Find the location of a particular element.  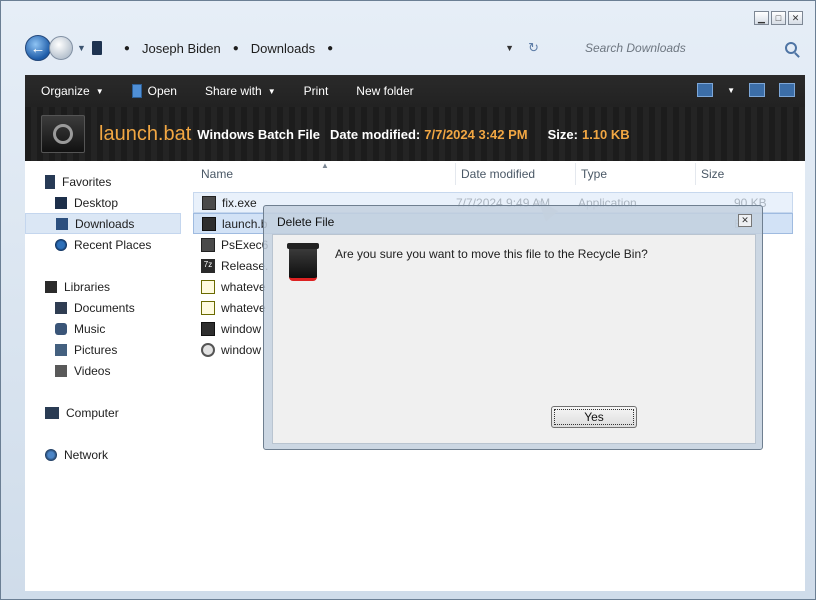

sidebar-item-music: Music is located at coordinates (105, 328).